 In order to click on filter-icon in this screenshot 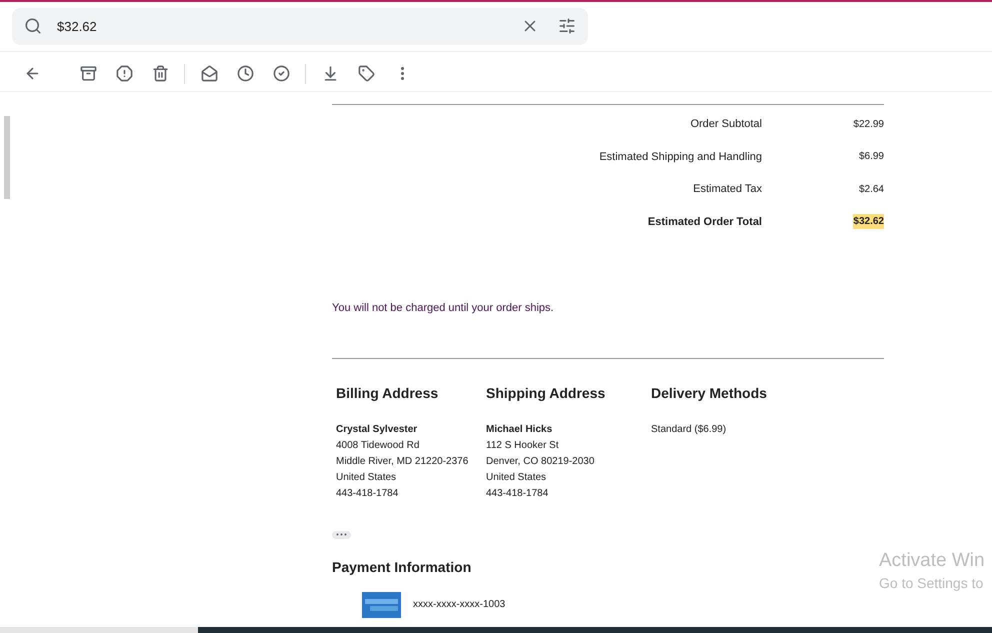, I will do `click(567, 26)`.